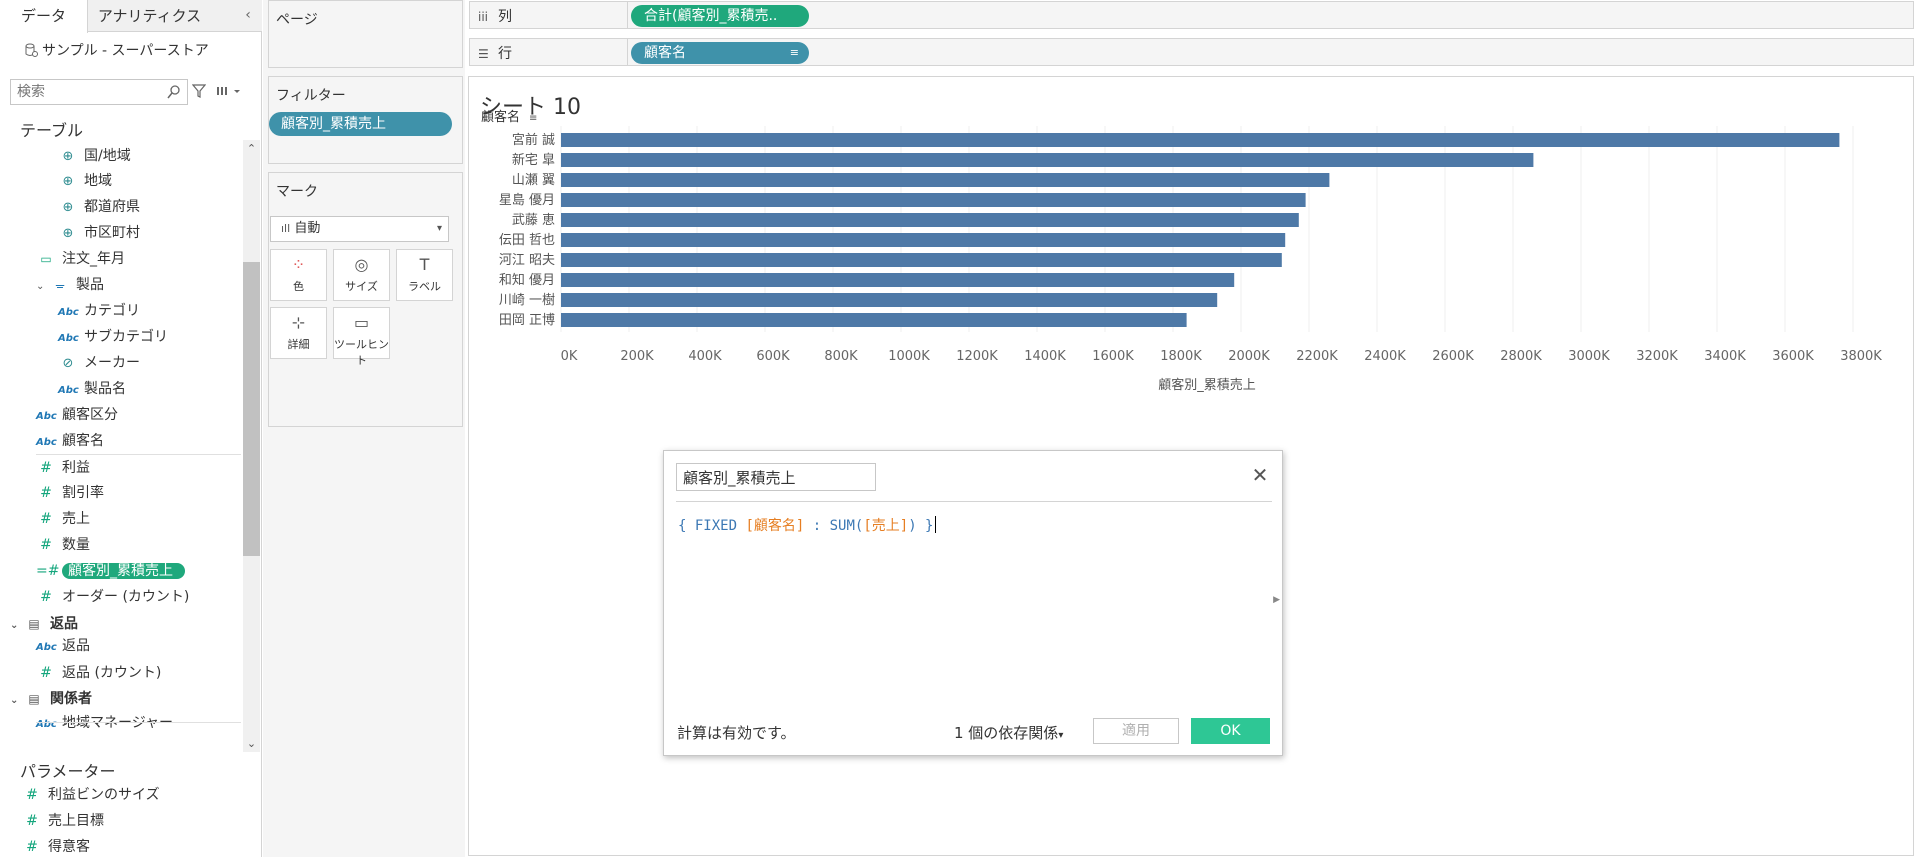 This screenshot has height=857, width=1920. I want to click on mark-type-select: ıll 自動 ▾, so click(359, 229).